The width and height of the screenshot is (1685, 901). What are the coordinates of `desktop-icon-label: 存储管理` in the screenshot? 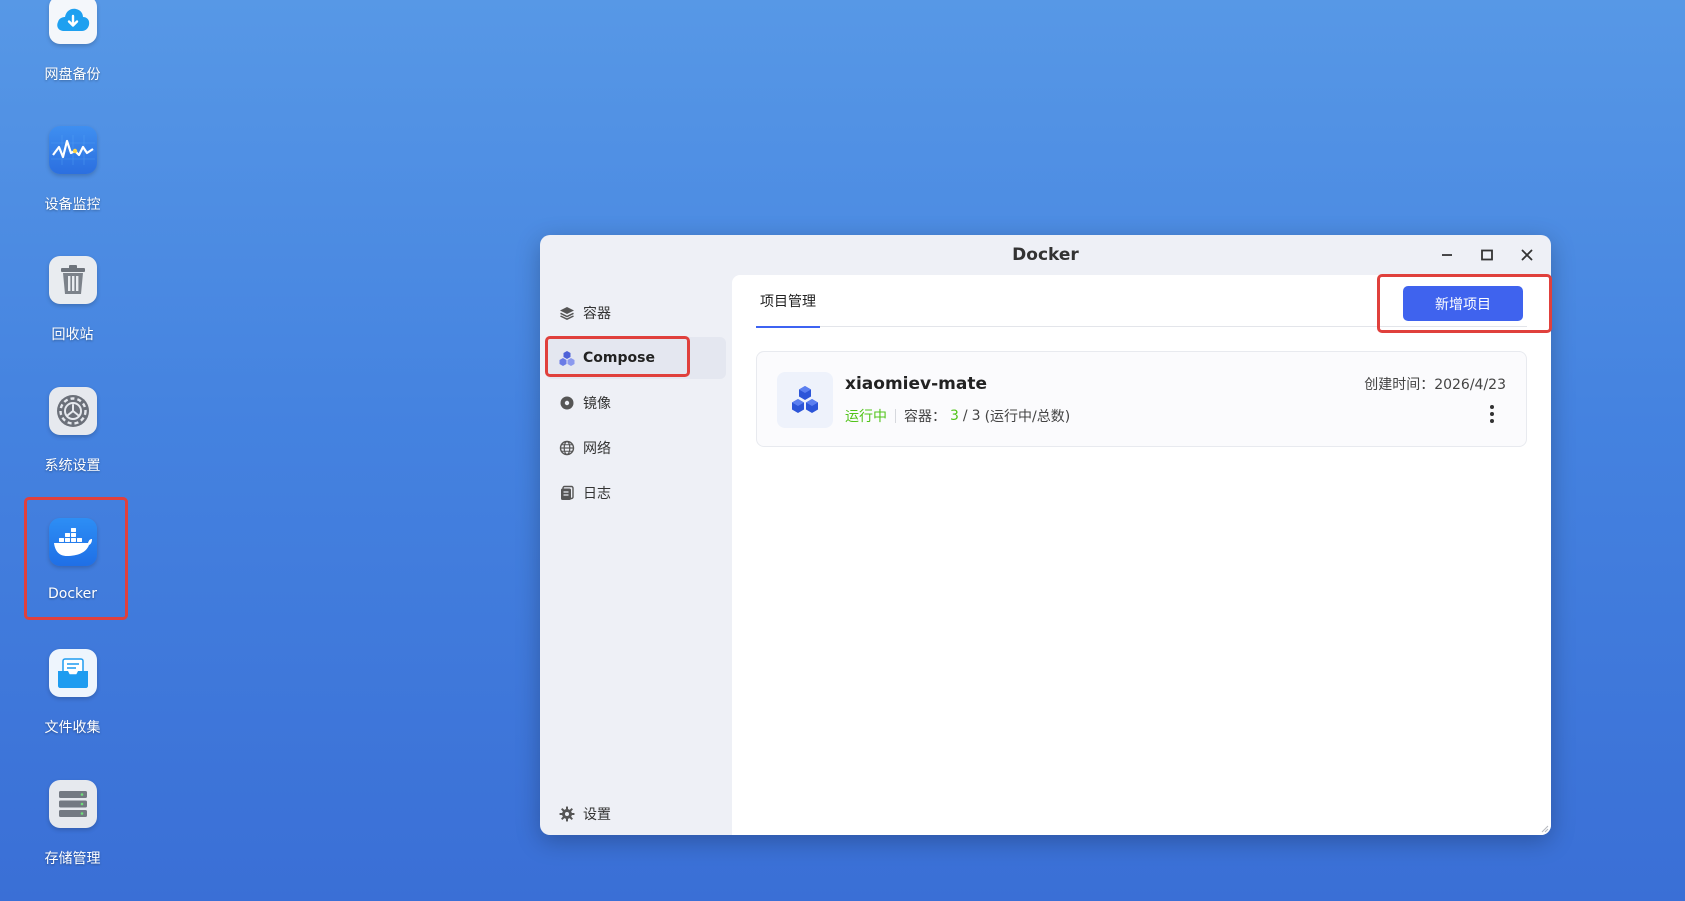 It's located at (72, 859).